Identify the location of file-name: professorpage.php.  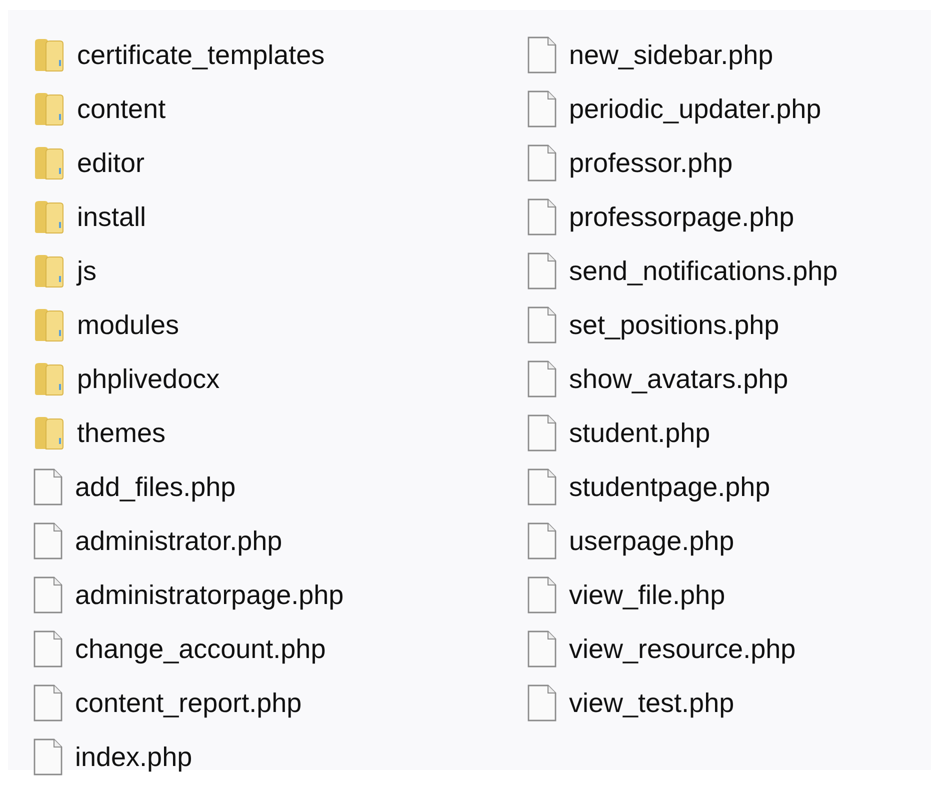
(681, 217).